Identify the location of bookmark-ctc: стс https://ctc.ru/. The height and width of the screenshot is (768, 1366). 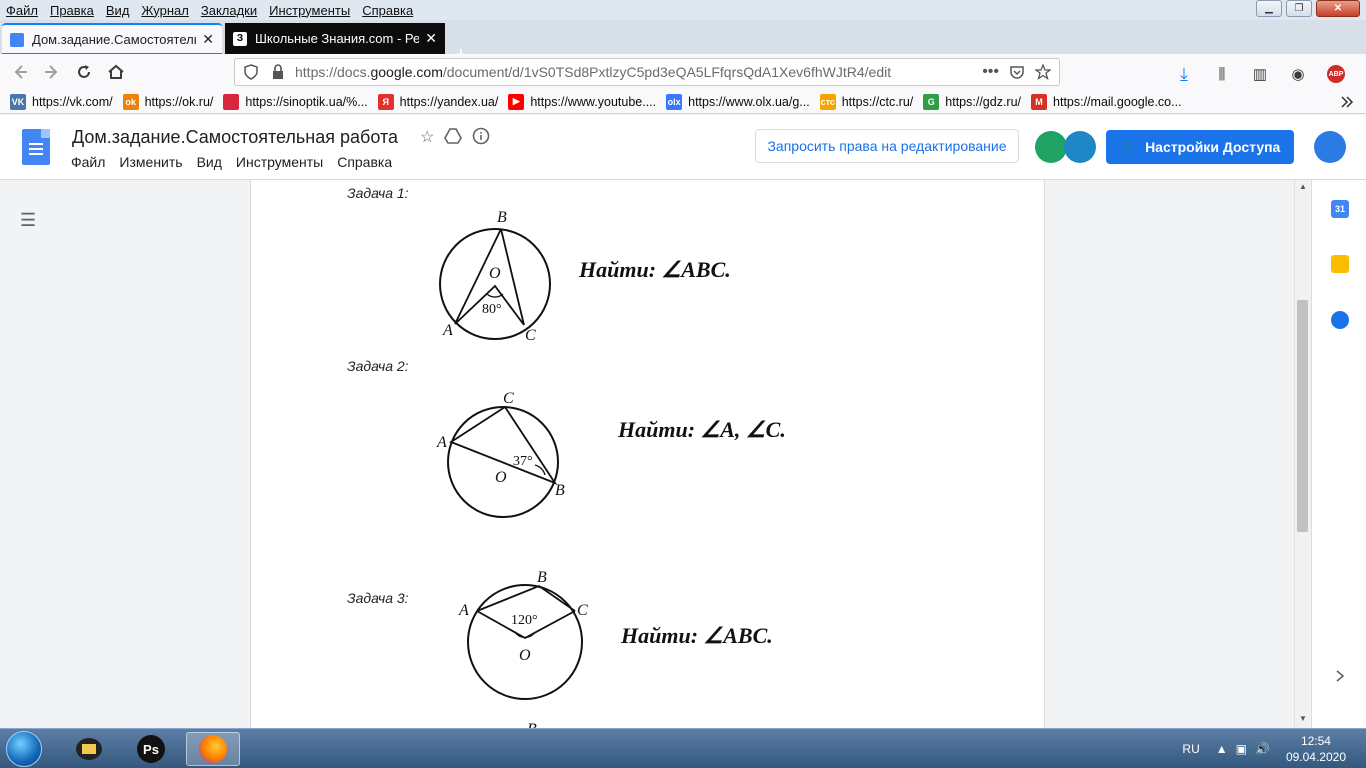
(866, 101).